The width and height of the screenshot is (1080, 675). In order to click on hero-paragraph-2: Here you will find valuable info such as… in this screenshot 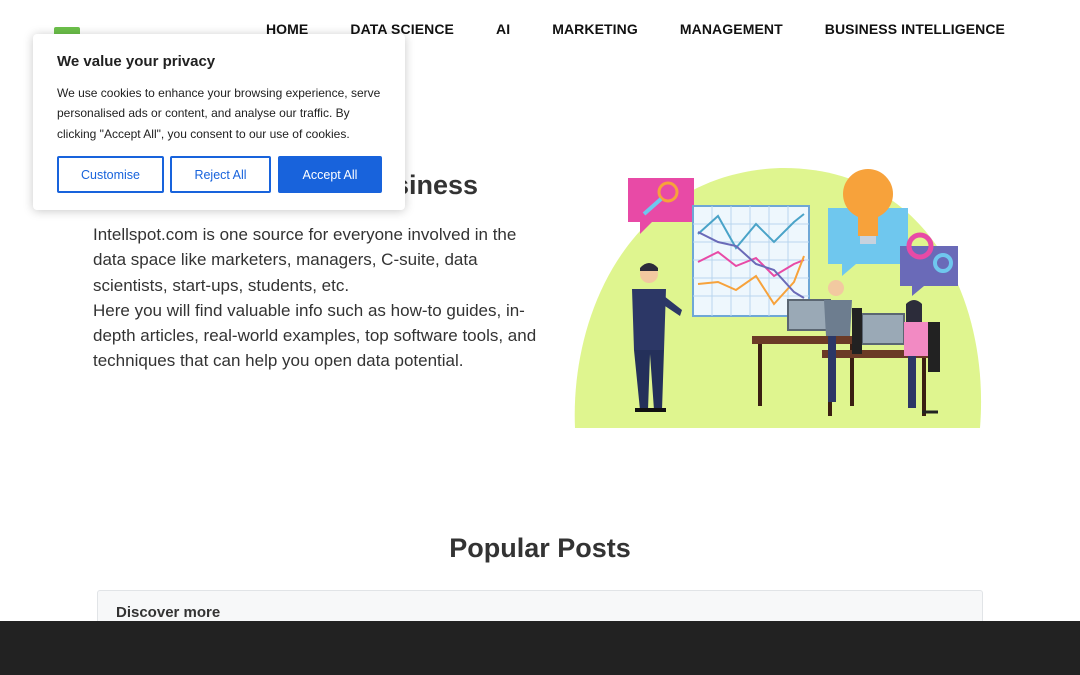, I will do `click(315, 335)`.